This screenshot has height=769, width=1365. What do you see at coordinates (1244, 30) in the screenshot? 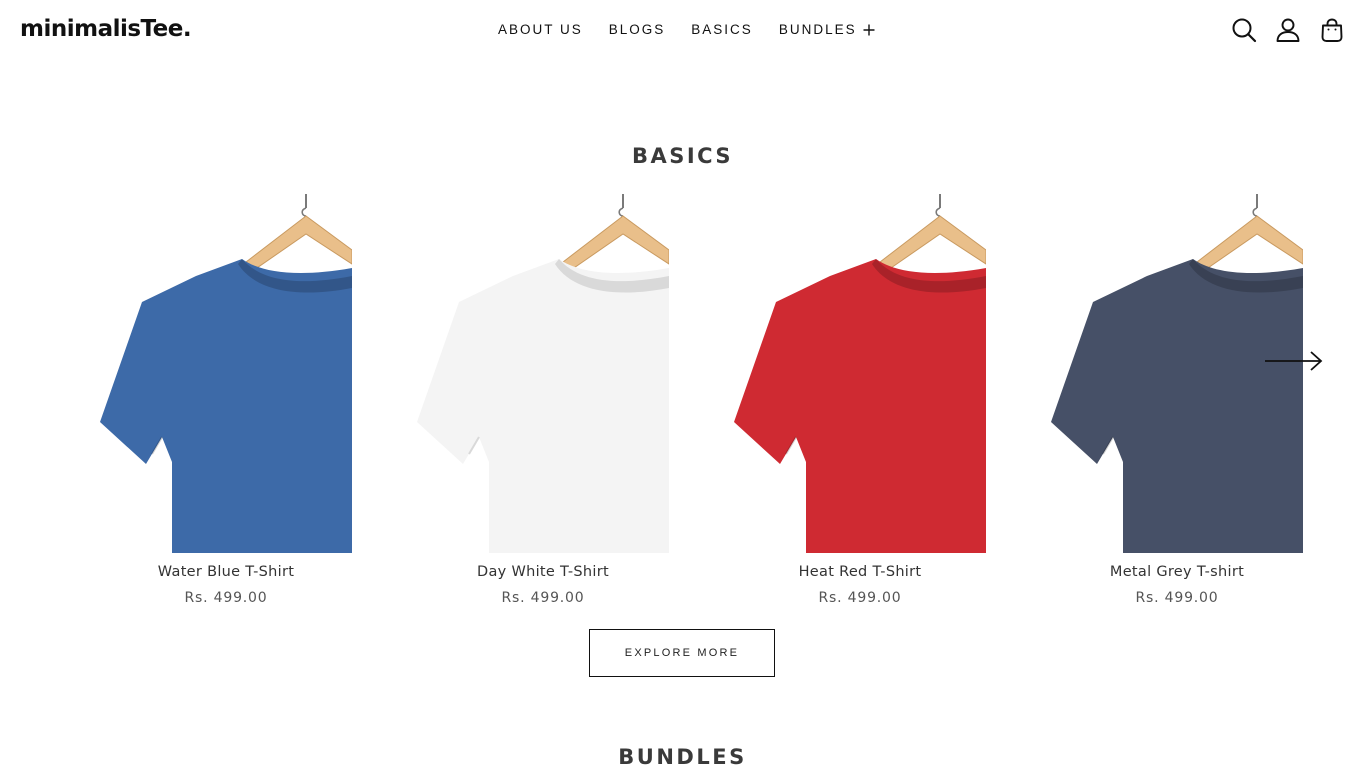
I see `search-icon` at bounding box center [1244, 30].